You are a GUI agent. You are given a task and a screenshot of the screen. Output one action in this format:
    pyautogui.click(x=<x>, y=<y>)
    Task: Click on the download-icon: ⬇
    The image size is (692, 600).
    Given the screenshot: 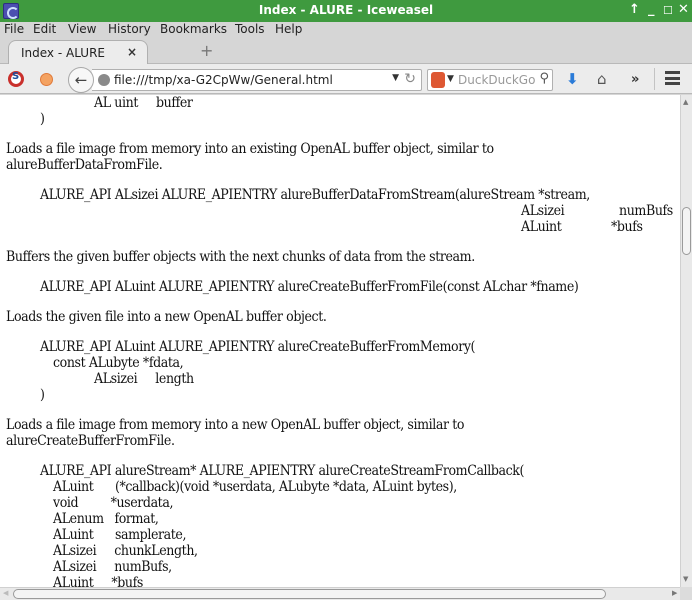 What is the action you would take?
    pyautogui.click(x=572, y=79)
    